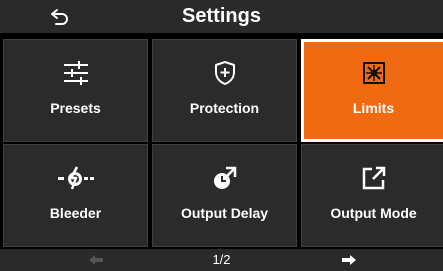 The image size is (443, 271). Describe the element at coordinates (75, 108) in the screenshot. I see `tile-label: Presets` at that location.